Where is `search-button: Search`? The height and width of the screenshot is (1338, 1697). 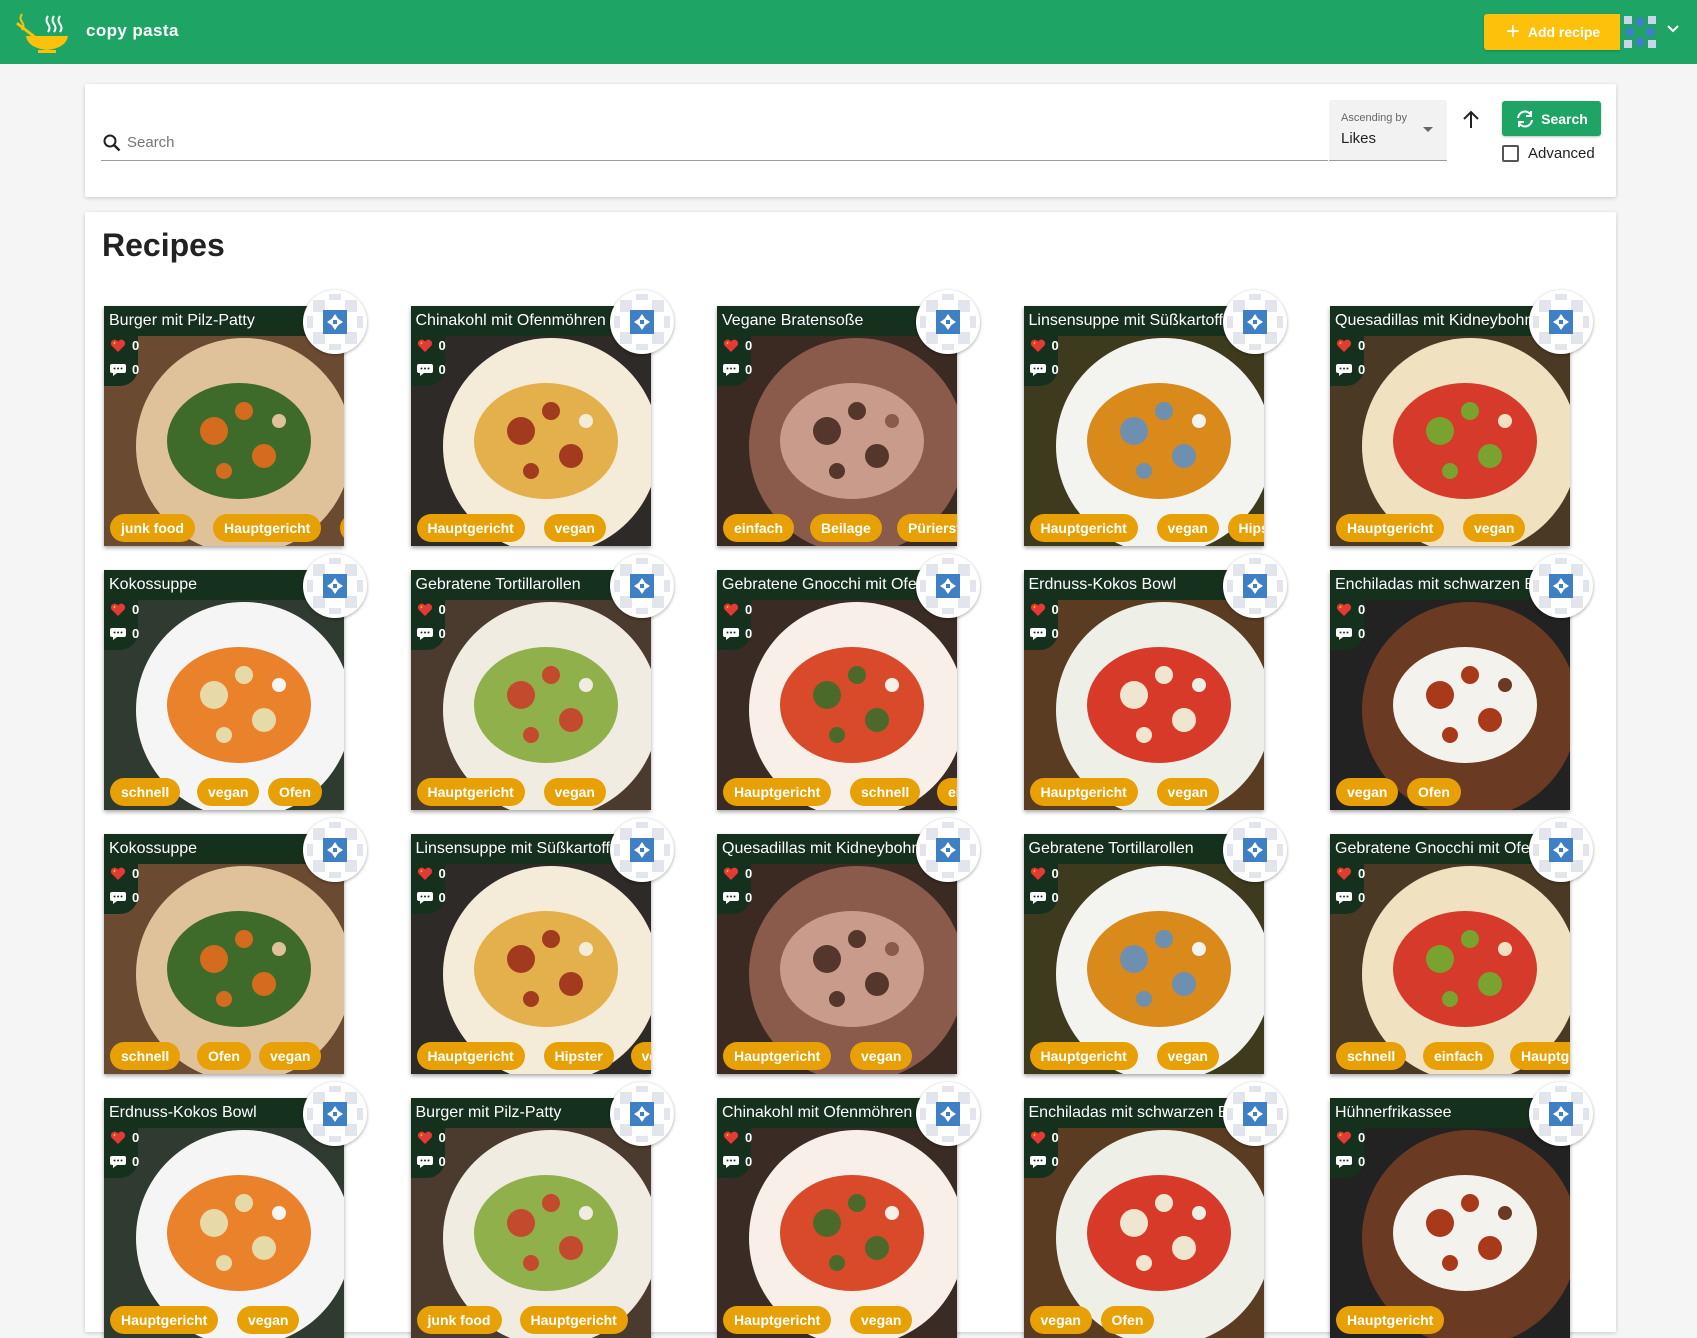
search-button: Search is located at coordinates (1551, 118).